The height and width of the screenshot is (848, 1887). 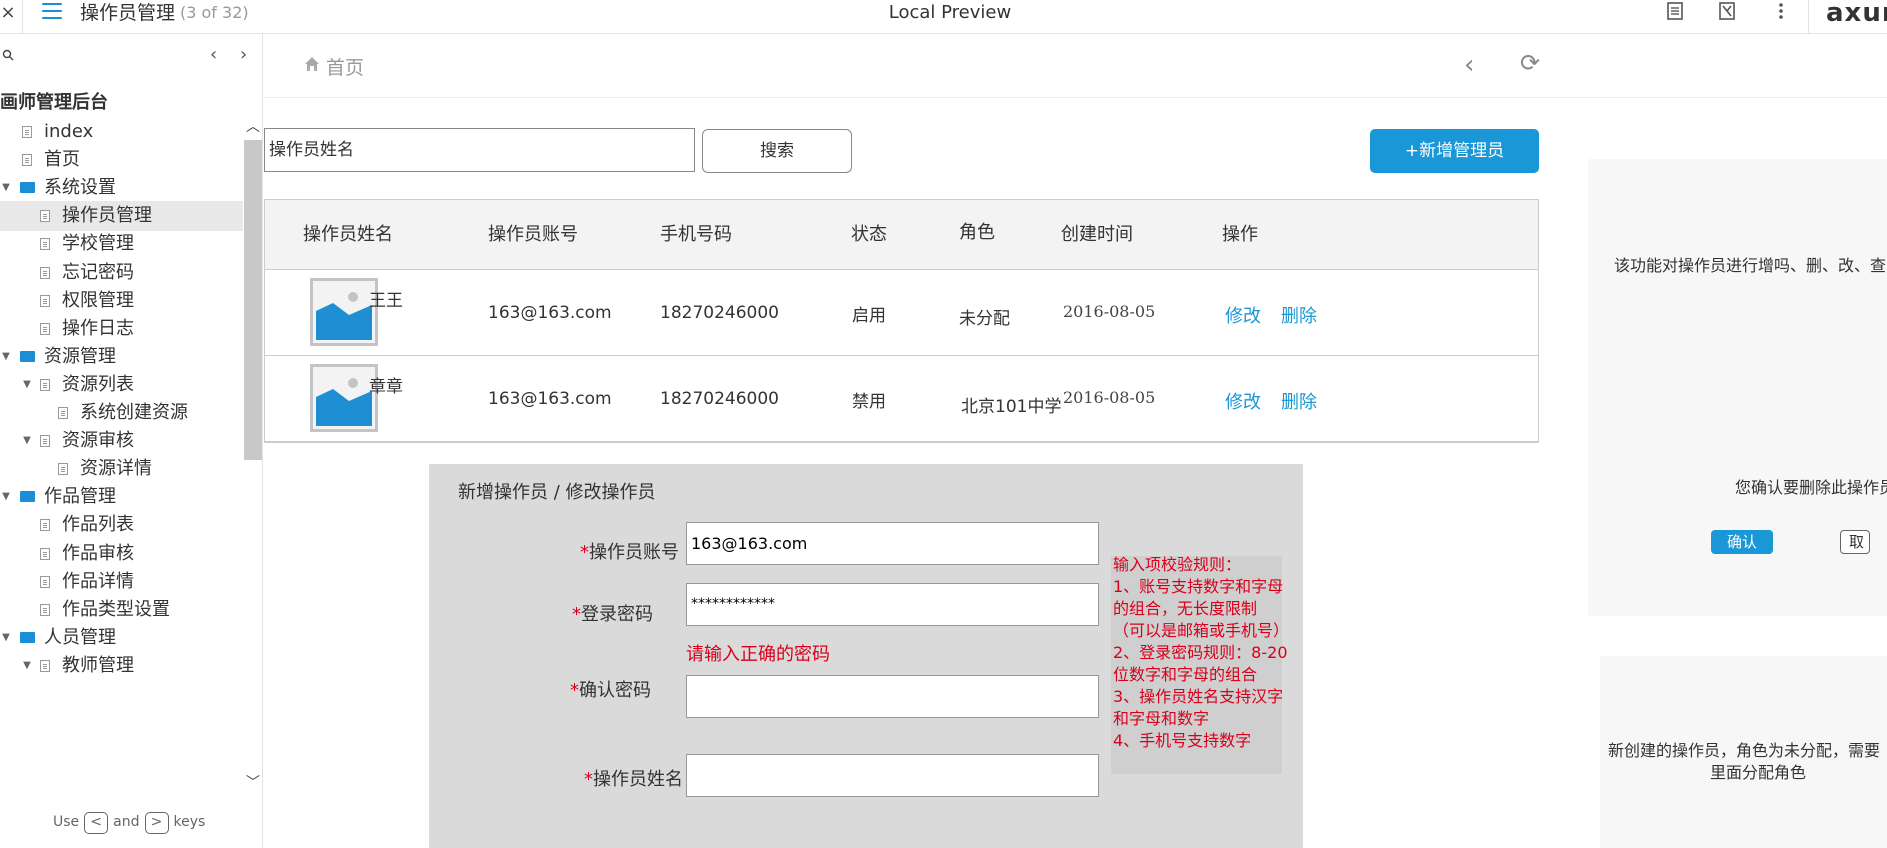 I want to click on hotspot-icon, so click(x=1727, y=13).